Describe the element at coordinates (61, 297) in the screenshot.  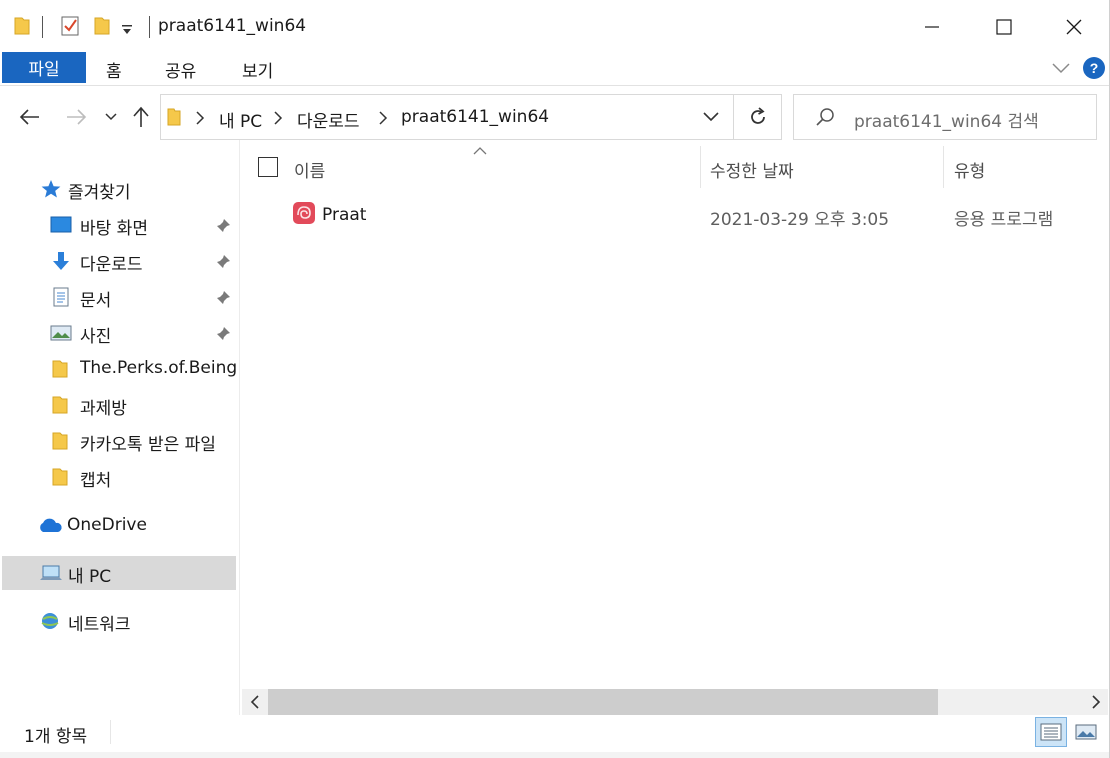
I see `document-icon` at that location.